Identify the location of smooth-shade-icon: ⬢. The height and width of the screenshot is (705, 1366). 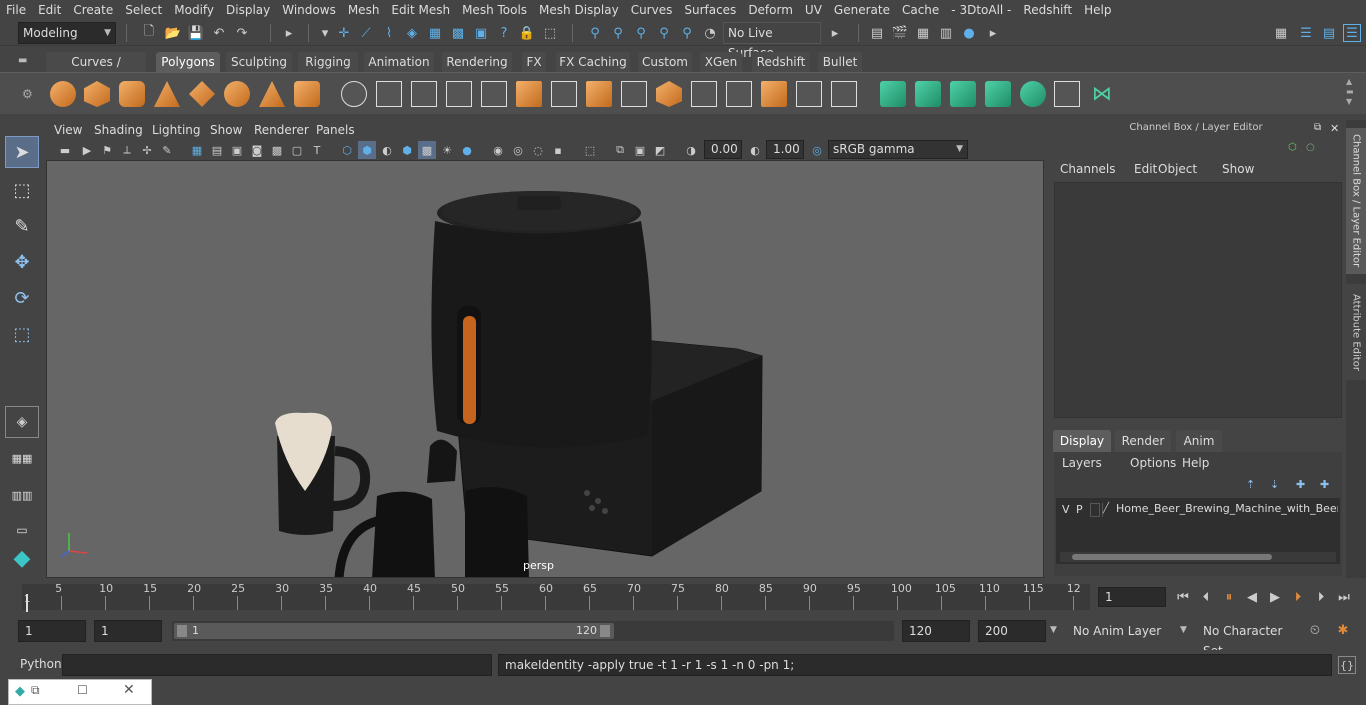
(367, 150).